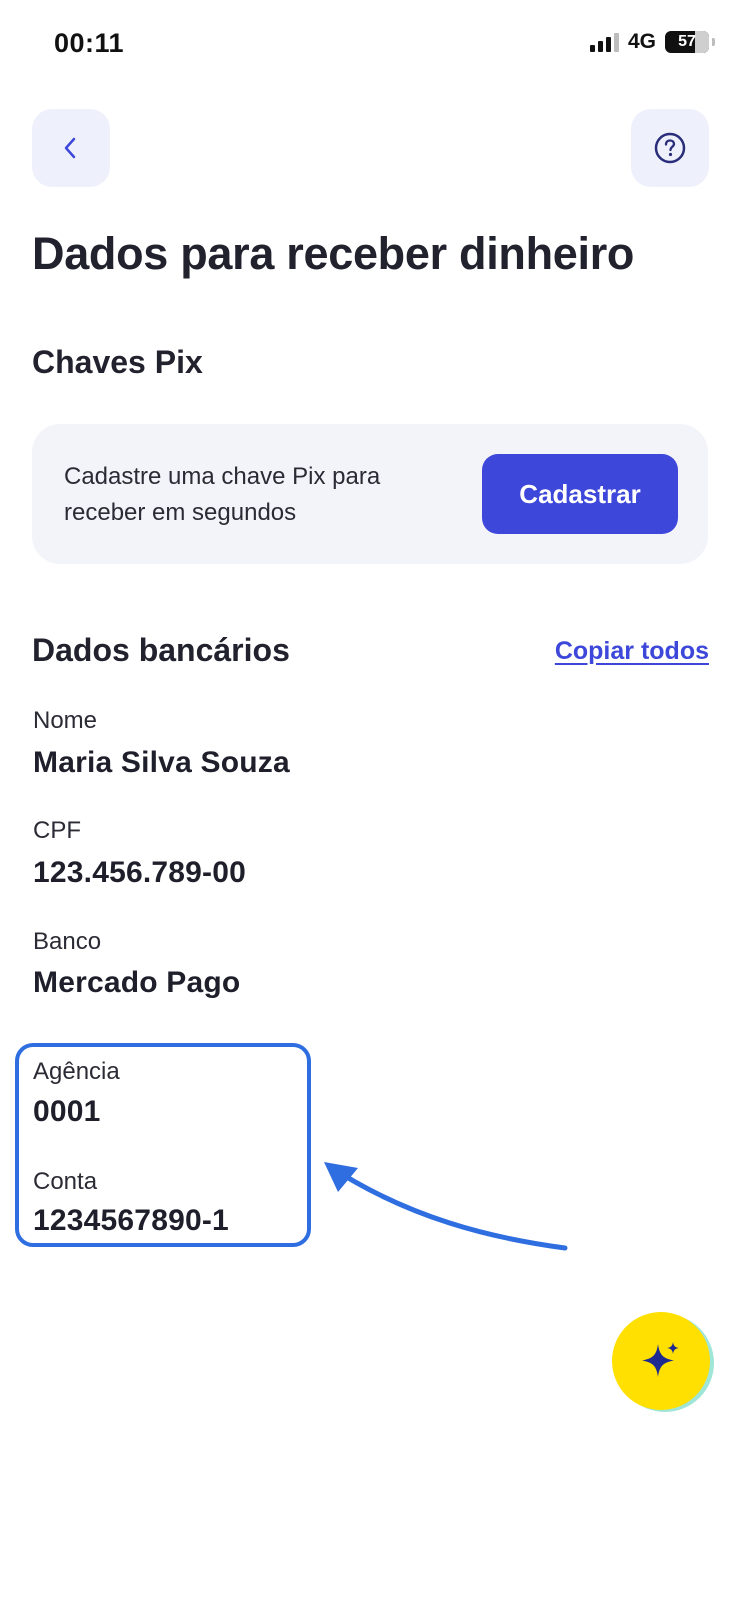 This screenshot has width=739, height=1600. What do you see at coordinates (580, 494) in the screenshot?
I see `register-pix-button: Cadastrar` at bounding box center [580, 494].